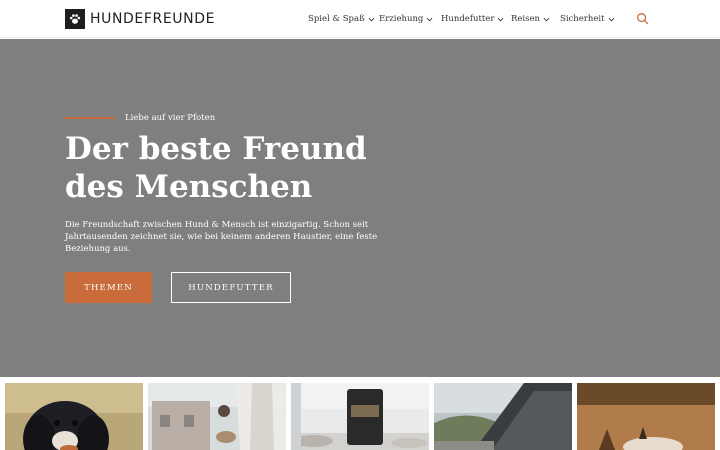 The height and width of the screenshot is (450, 720). Describe the element at coordinates (189, 187) in the screenshot. I see `hero-title-line: des Menschen` at that location.